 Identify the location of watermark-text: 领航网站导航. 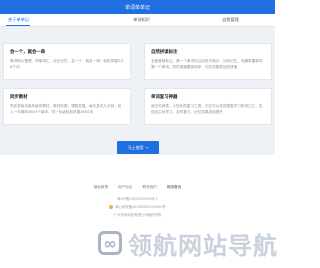
(203, 245).